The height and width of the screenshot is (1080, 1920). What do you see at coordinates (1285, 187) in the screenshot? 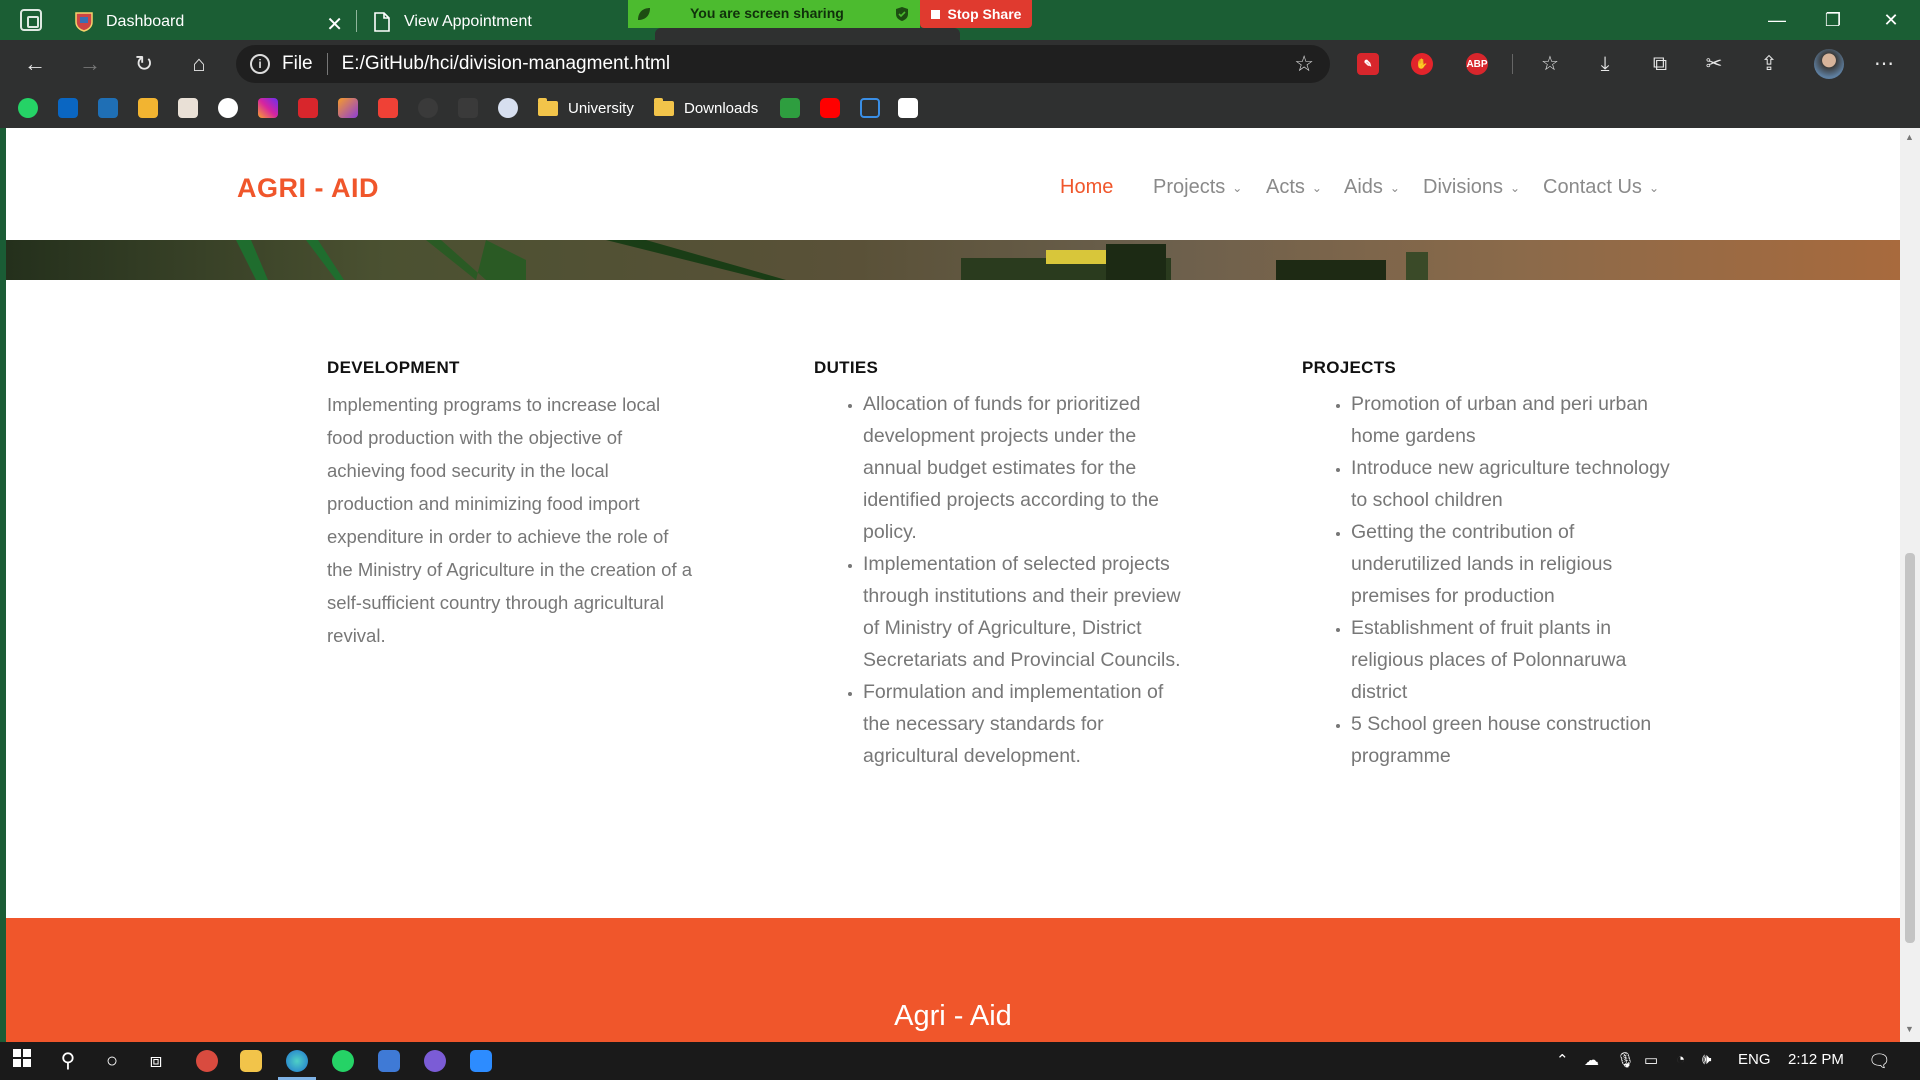
I see `nav-label: Acts` at bounding box center [1285, 187].